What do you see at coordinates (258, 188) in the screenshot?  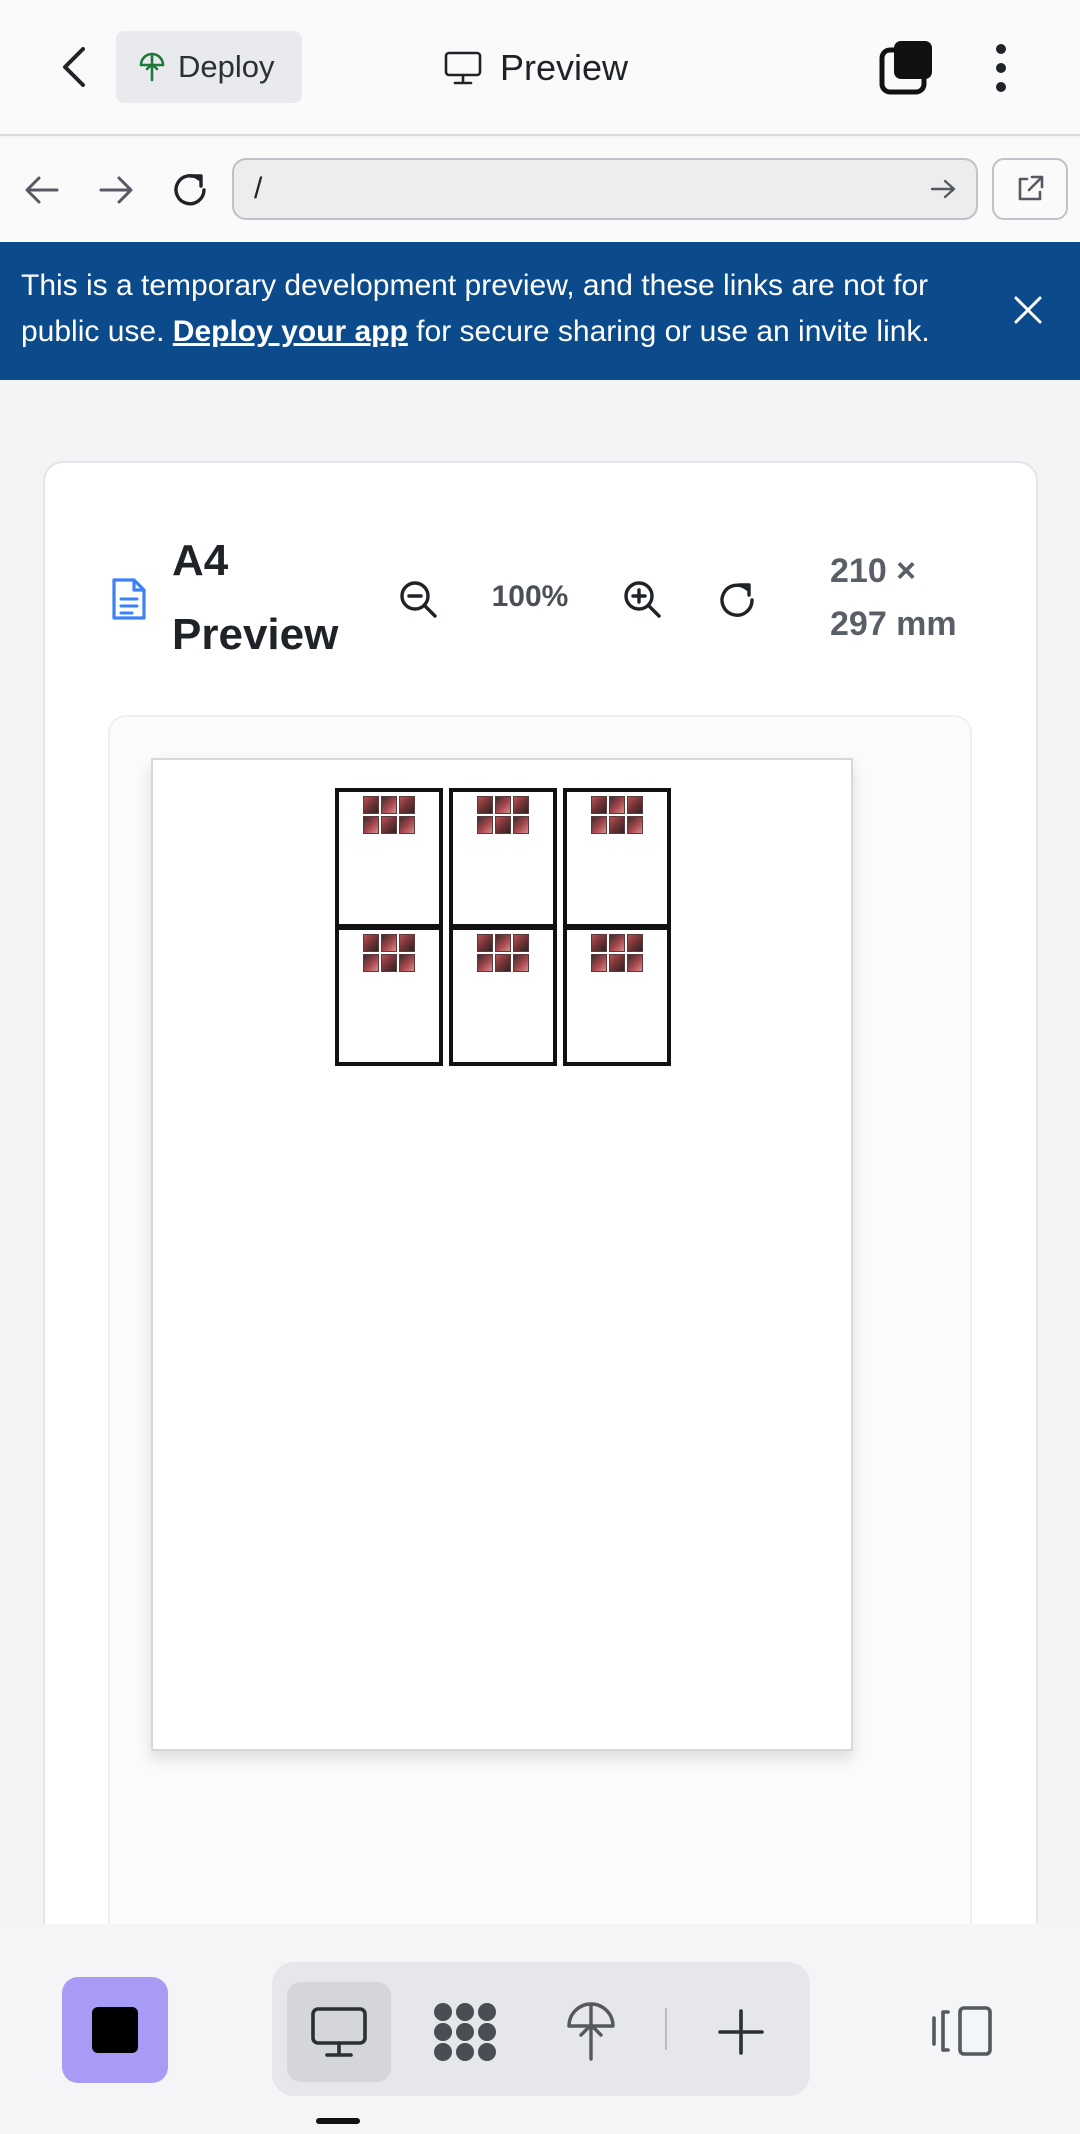 I see `url-text: /` at bounding box center [258, 188].